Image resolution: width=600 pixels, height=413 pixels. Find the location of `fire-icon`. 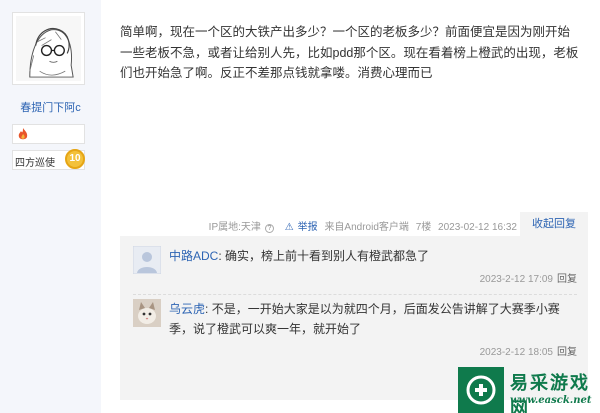

fire-icon is located at coordinates (23, 134).